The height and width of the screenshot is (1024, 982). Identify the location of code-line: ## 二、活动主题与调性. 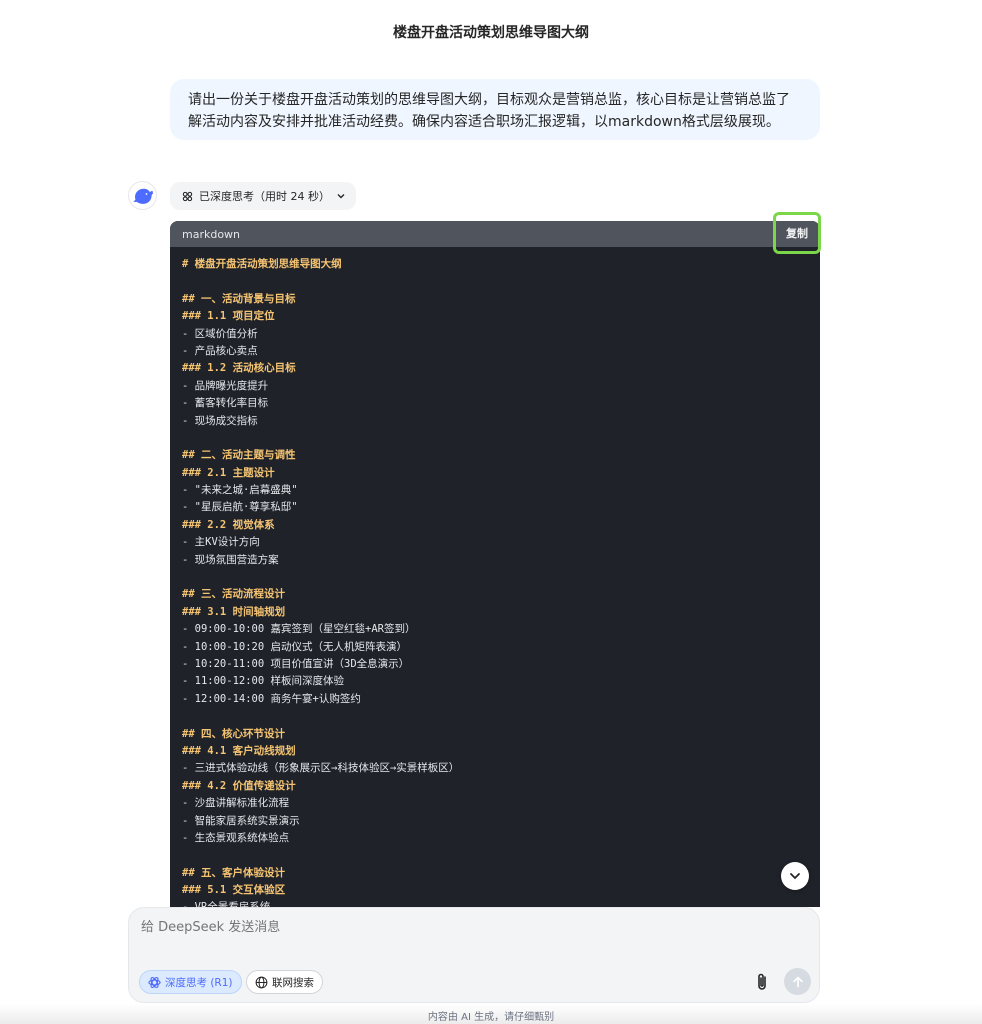
(239, 455).